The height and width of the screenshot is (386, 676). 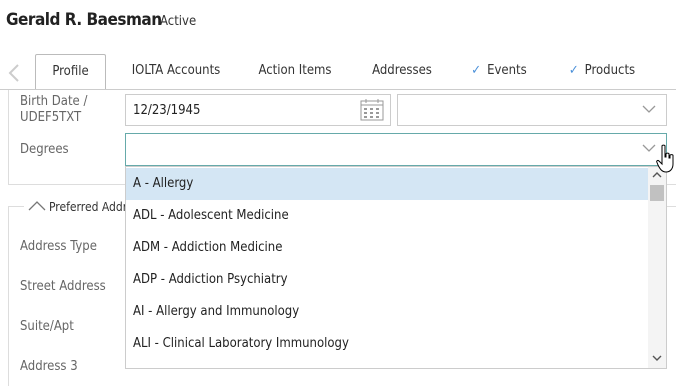 I want to click on address-type-label: Address Type, so click(x=58, y=246).